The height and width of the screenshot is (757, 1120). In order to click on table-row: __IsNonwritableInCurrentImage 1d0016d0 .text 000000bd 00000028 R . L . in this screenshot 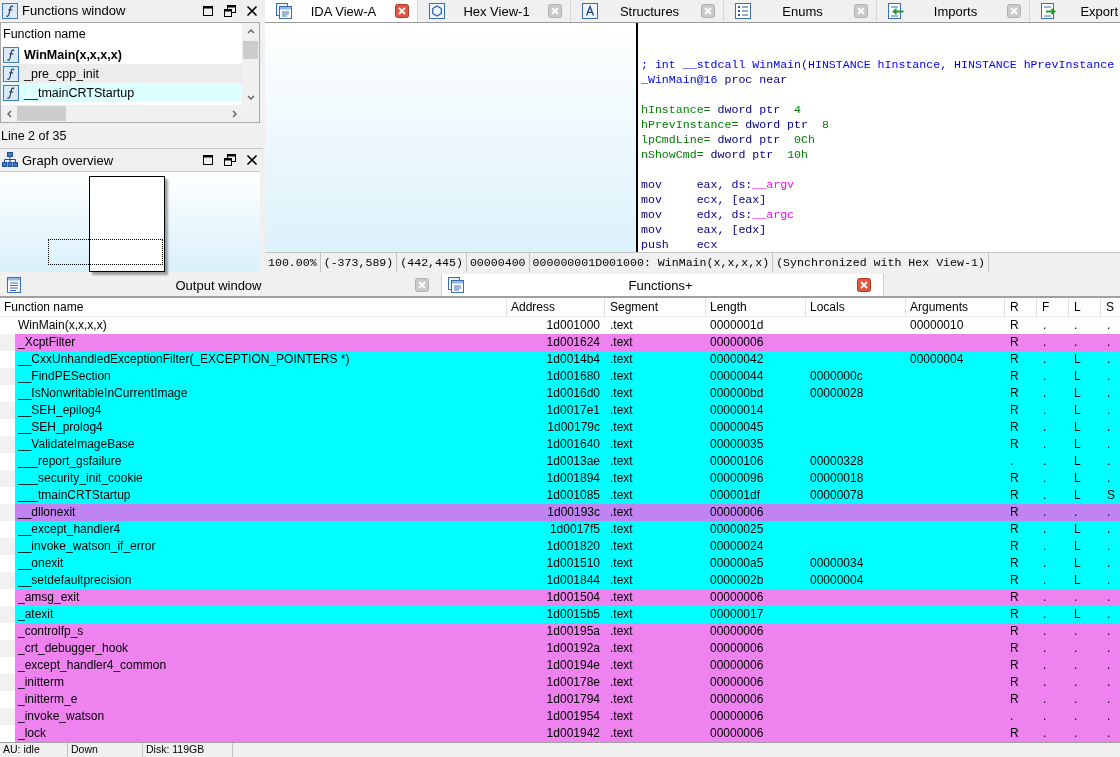, I will do `click(567, 393)`.